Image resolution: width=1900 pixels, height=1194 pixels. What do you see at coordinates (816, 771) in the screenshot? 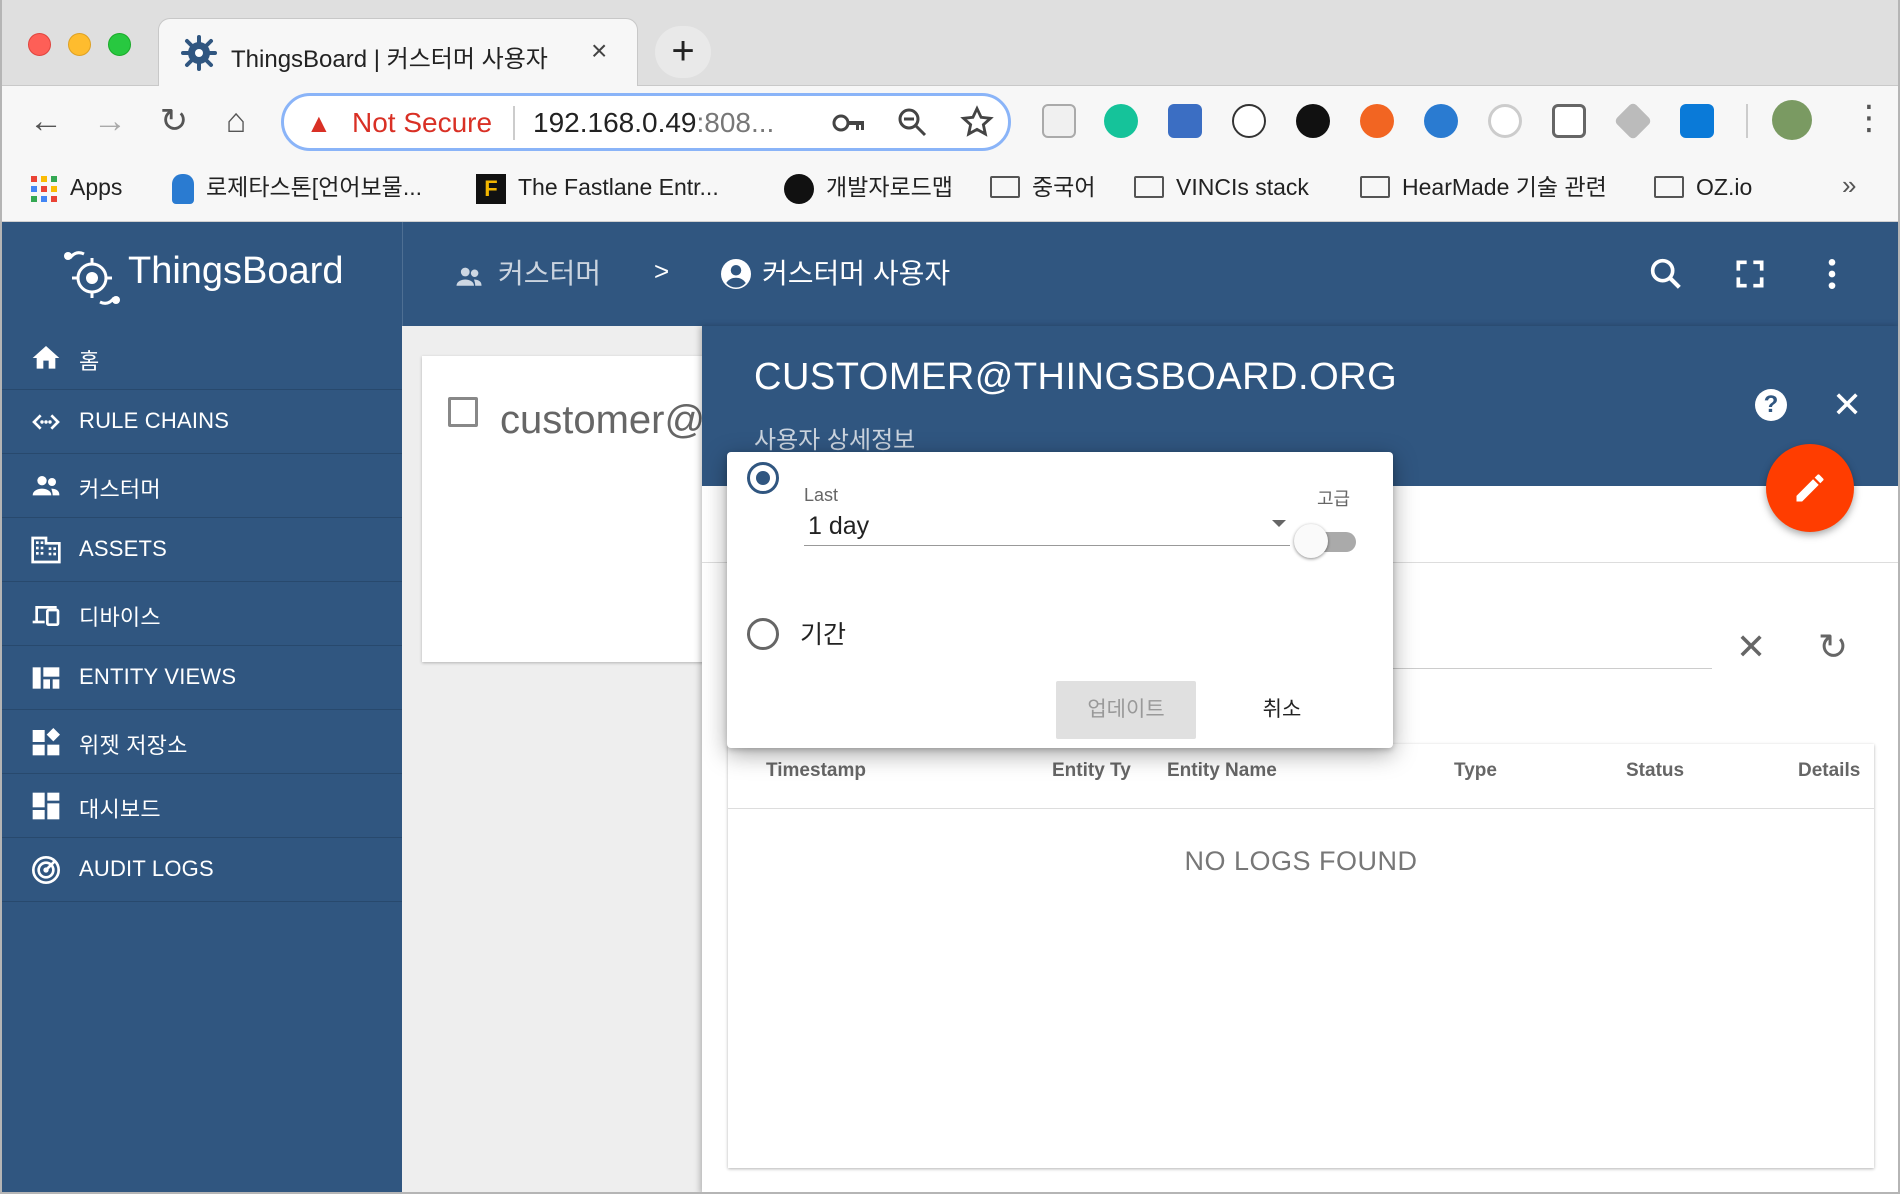
I see `column-header-timestamp: Timestamp` at bounding box center [816, 771].